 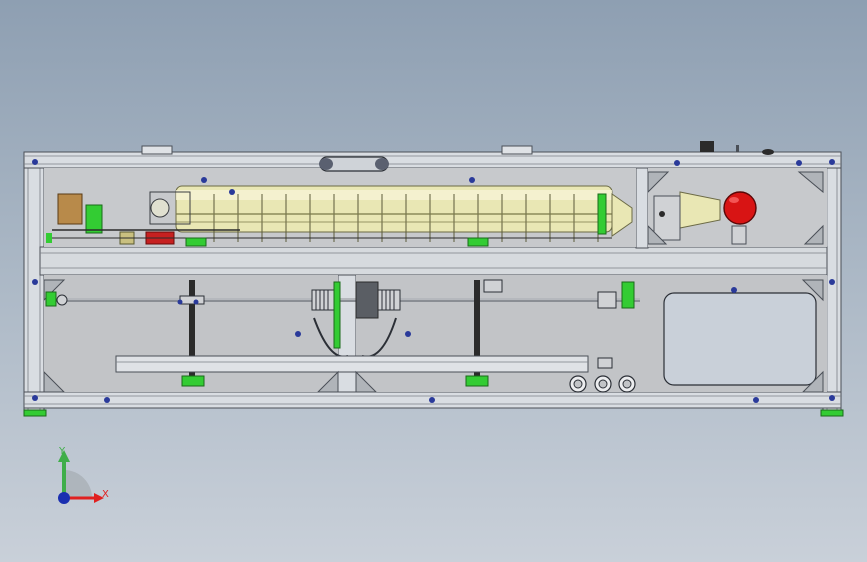 What do you see at coordinates (64, 498) in the screenshot?
I see `origin-sphere` at bounding box center [64, 498].